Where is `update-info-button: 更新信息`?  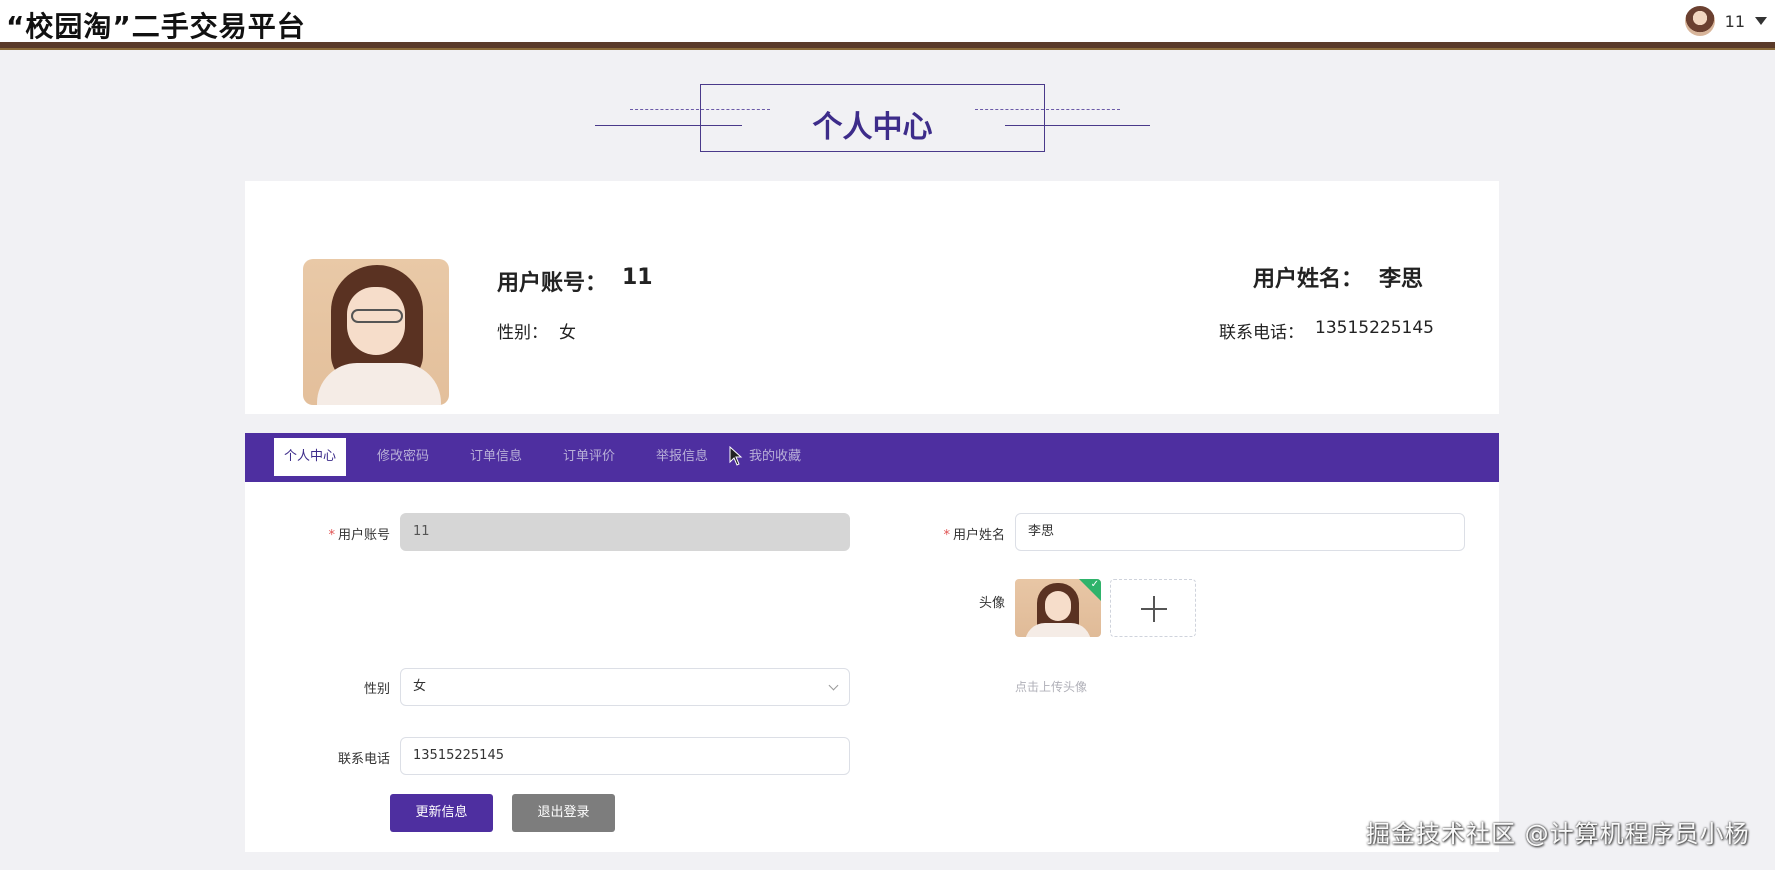 update-info-button: 更新信息 is located at coordinates (441, 813).